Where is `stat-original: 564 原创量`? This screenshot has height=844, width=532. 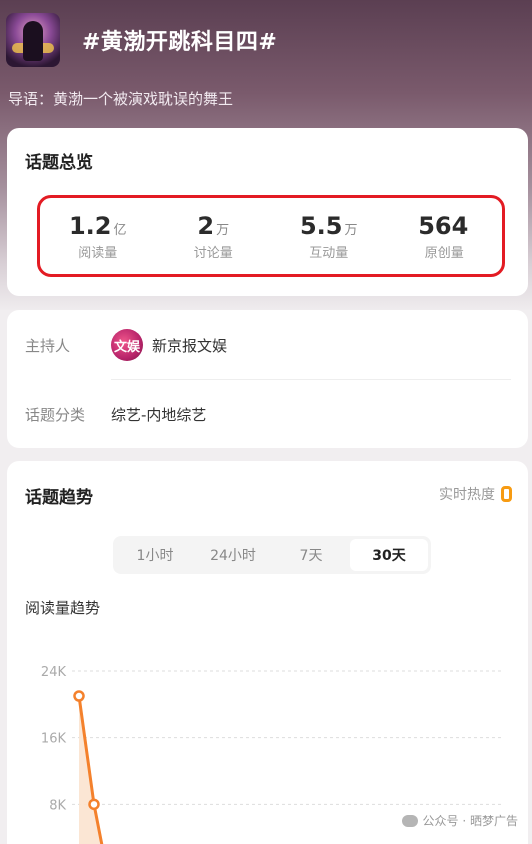 stat-original: 564 原创量 is located at coordinates (444, 236).